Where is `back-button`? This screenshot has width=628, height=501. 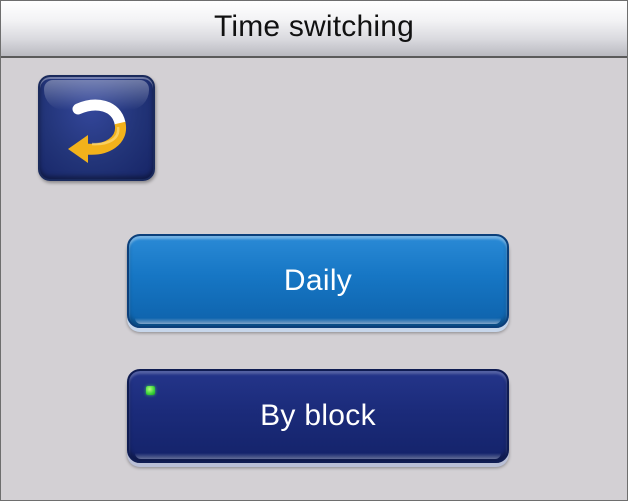
back-button is located at coordinates (96, 128).